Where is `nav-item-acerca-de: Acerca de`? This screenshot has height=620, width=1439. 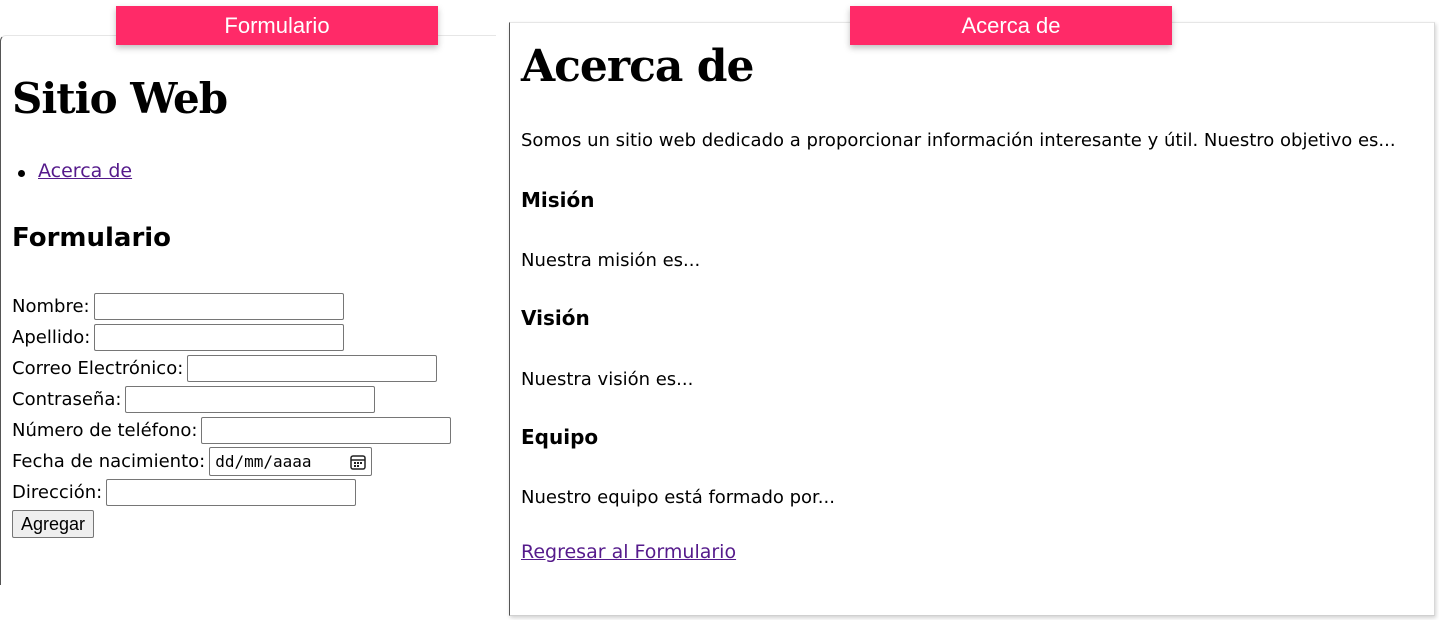
nav-item-acerca-de: Acerca de is located at coordinates (74, 171).